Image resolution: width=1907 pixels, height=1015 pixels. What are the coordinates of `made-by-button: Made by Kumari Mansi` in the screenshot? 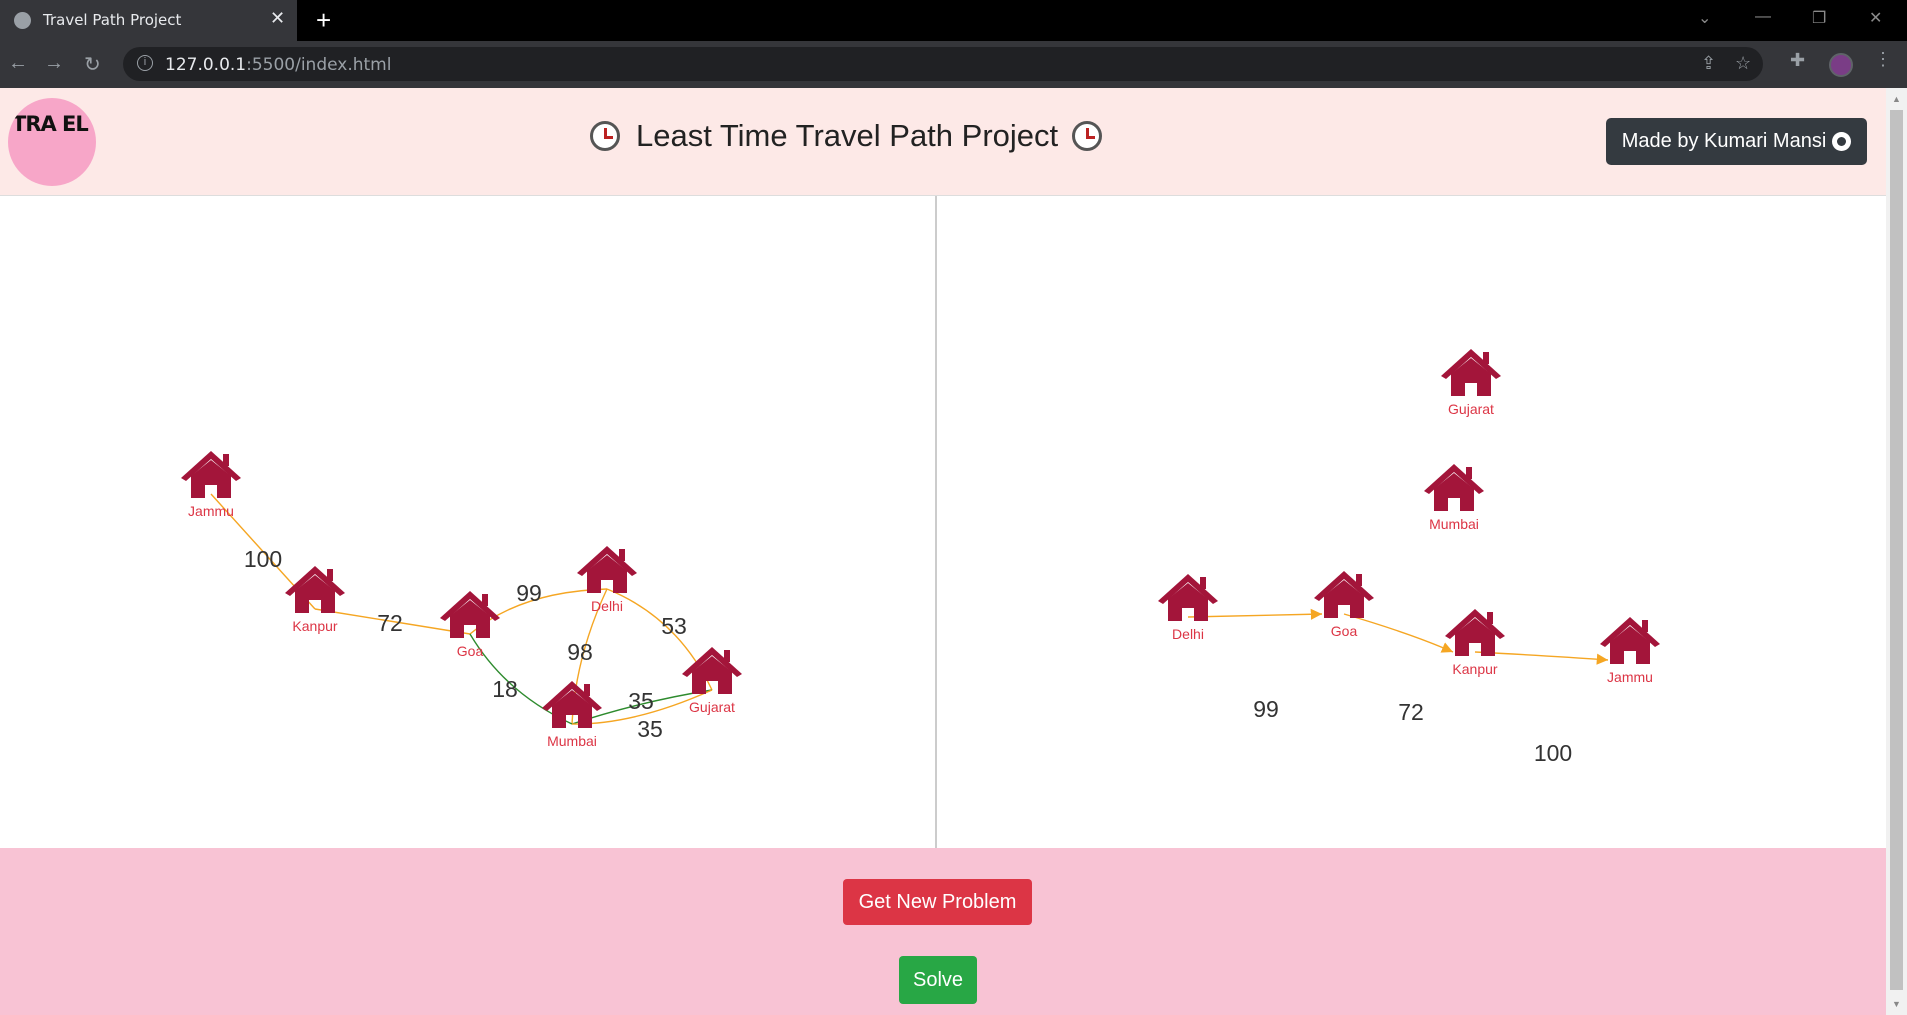 It's located at (1736, 141).